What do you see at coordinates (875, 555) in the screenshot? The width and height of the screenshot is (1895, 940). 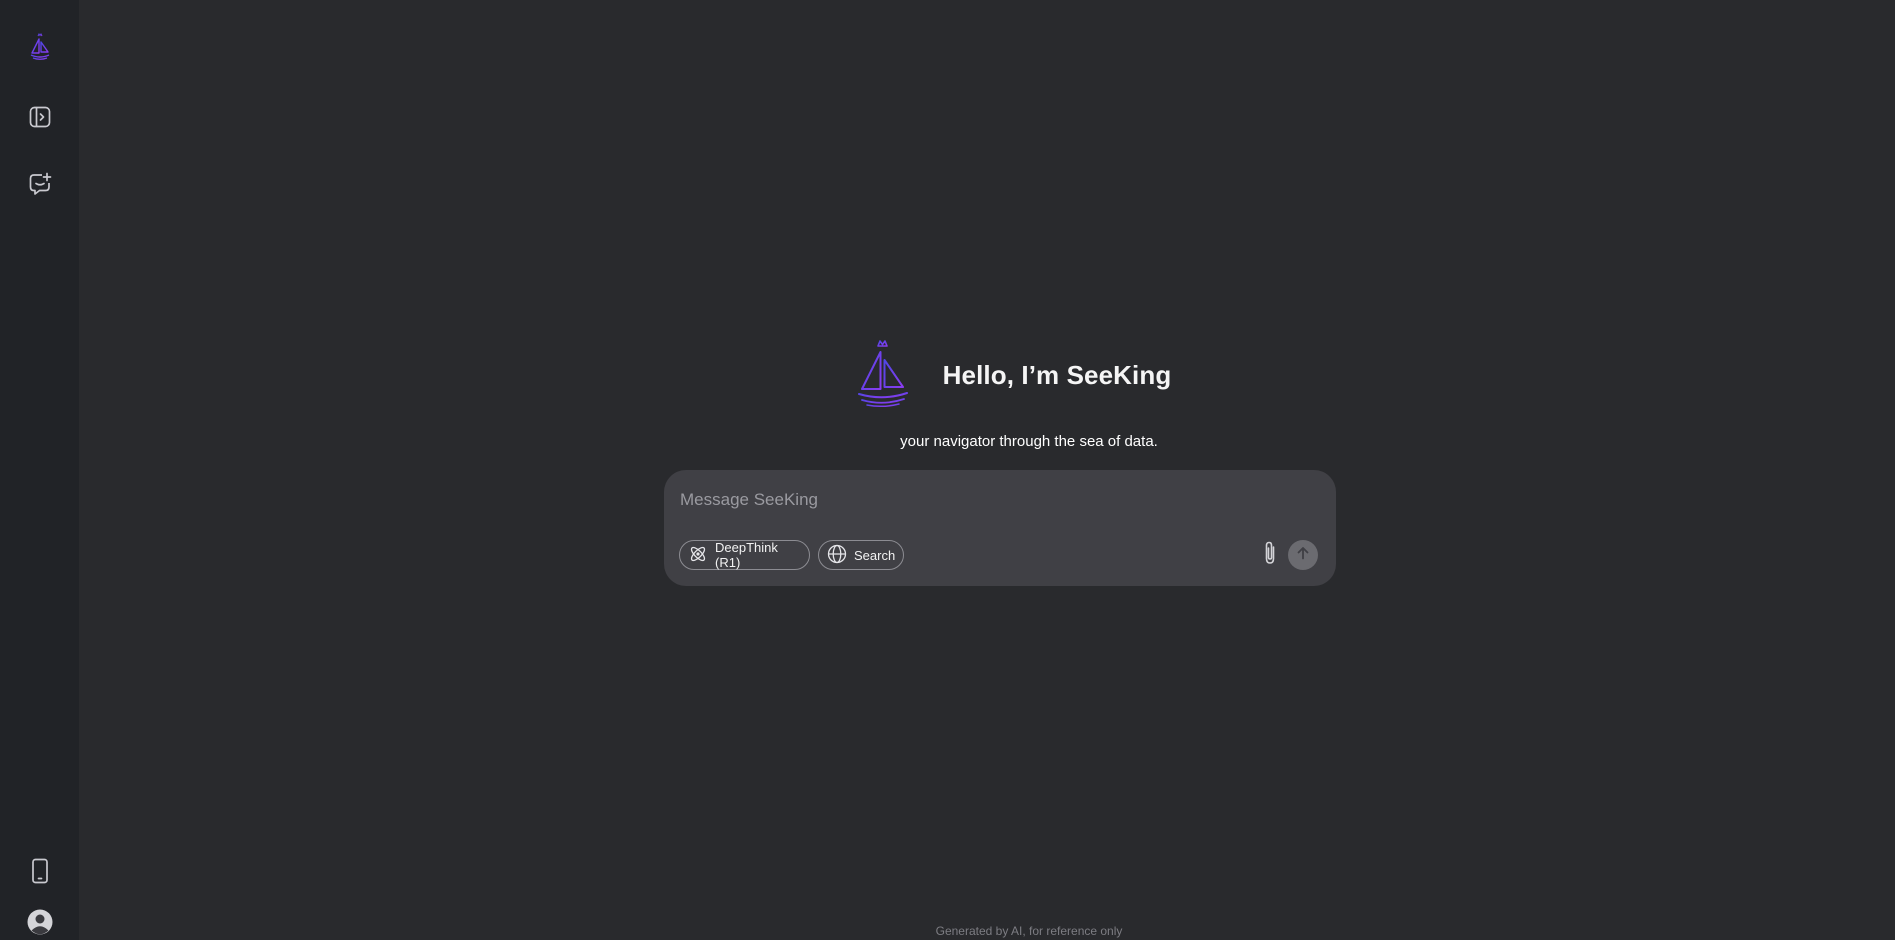 I see `search-label: Search` at bounding box center [875, 555].